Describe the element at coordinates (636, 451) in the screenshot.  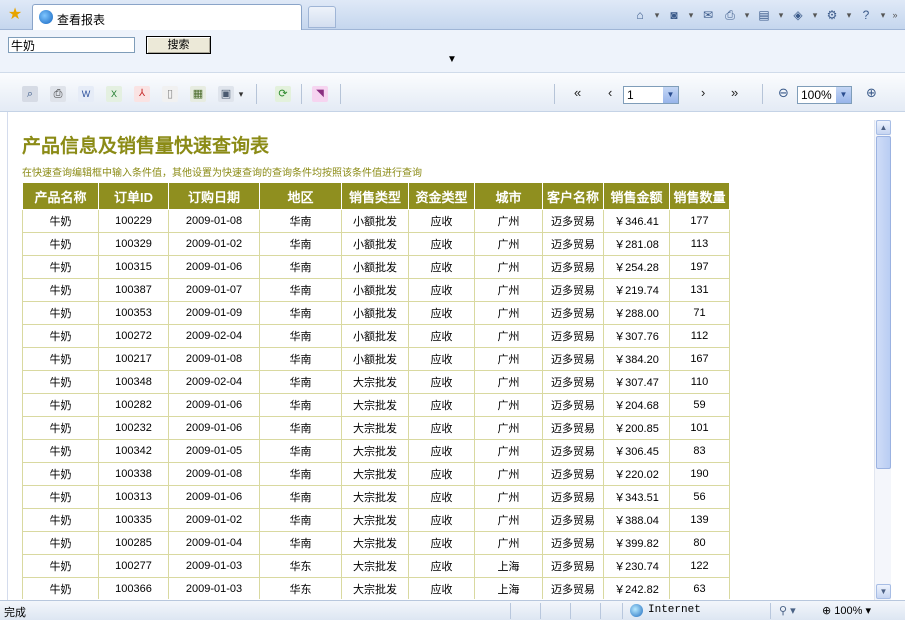
I see `table-cell: ￥306.45` at that location.